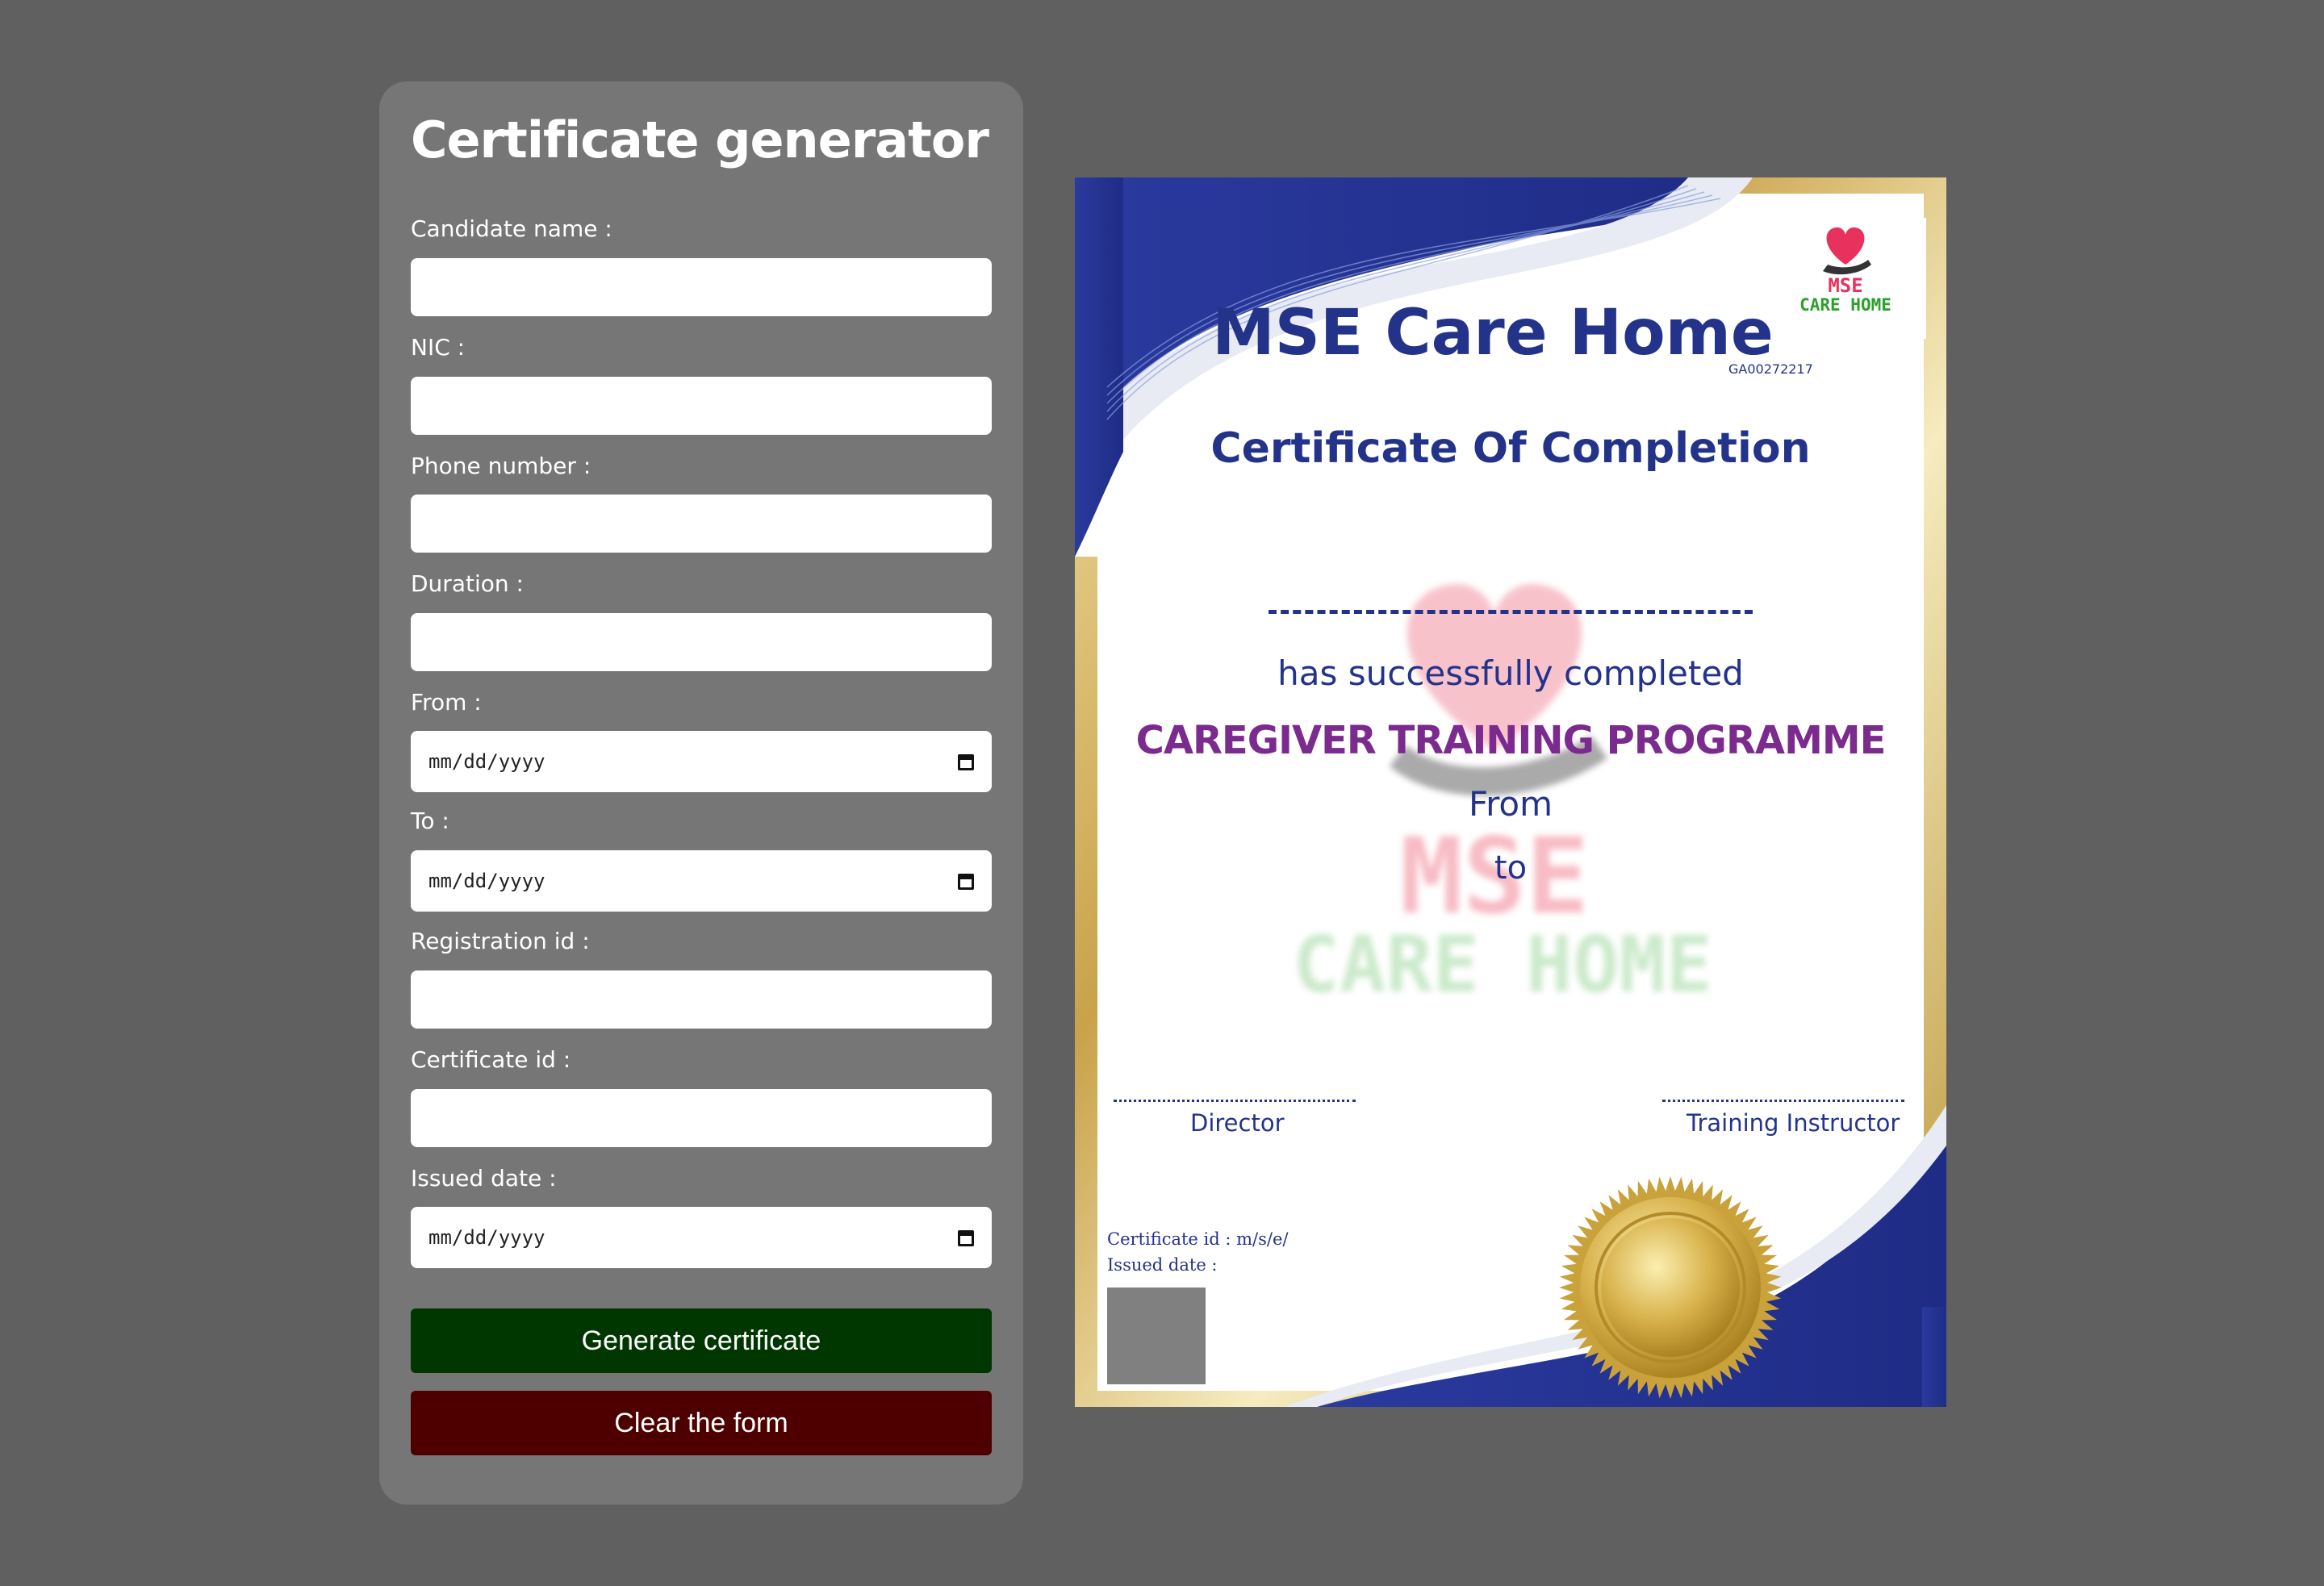  I want to click on registration-code: GA00272217, so click(1770, 369).